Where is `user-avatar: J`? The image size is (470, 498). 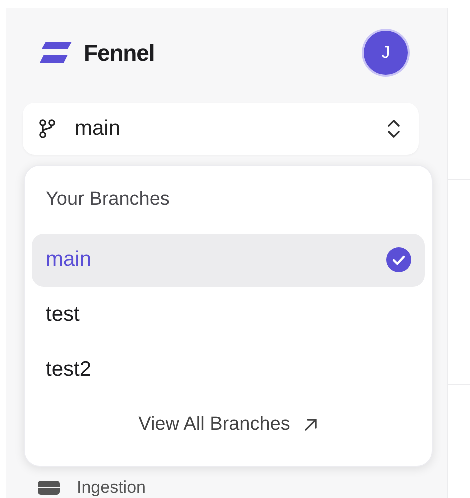 user-avatar: J is located at coordinates (386, 53).